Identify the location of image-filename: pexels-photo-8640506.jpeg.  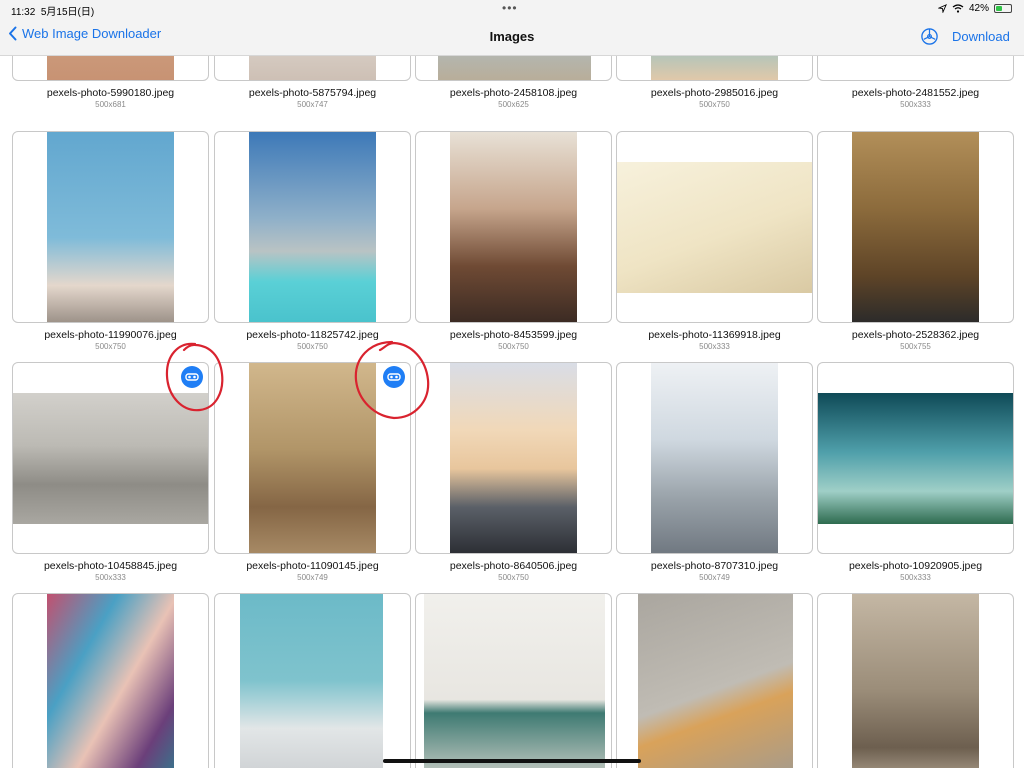
(513, 566).